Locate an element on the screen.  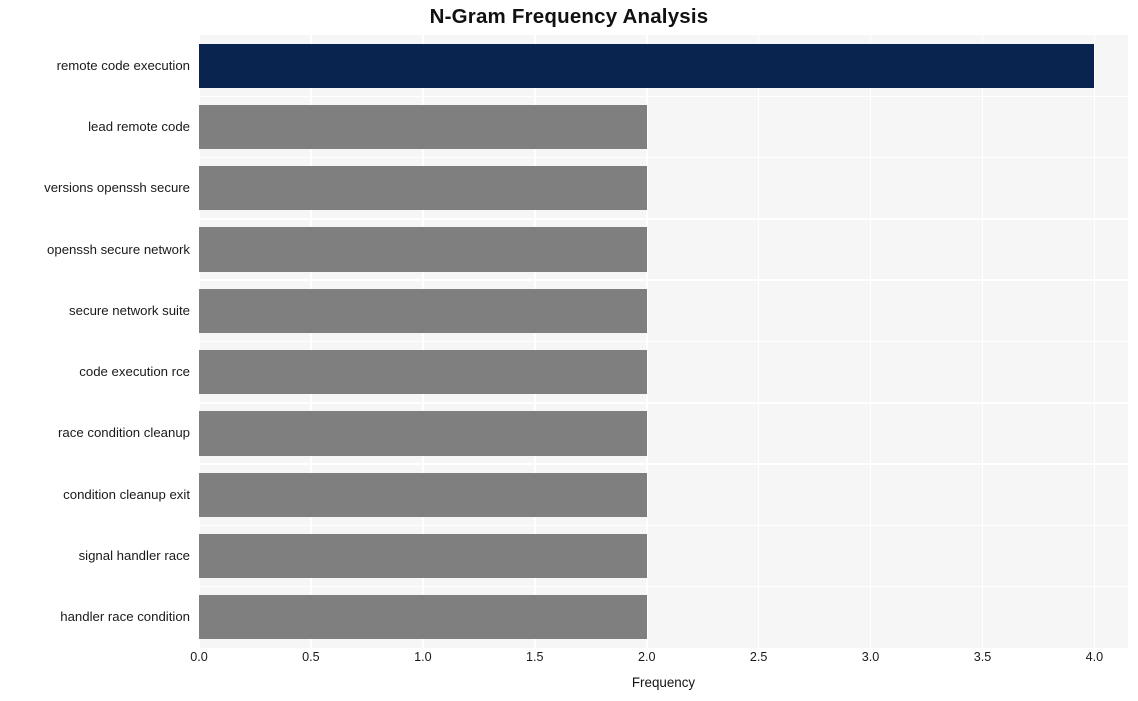
x-axis-tick-label: 3.0 is located at coordinates (870, 657).